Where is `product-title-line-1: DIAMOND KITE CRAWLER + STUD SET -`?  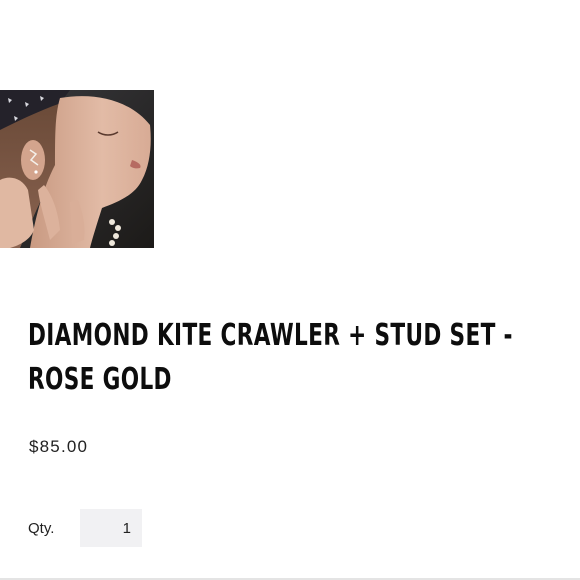
product-title-line-1: DIAMOND KITE CRAWLER + STUD SET - is located at coordinates (270, 335).